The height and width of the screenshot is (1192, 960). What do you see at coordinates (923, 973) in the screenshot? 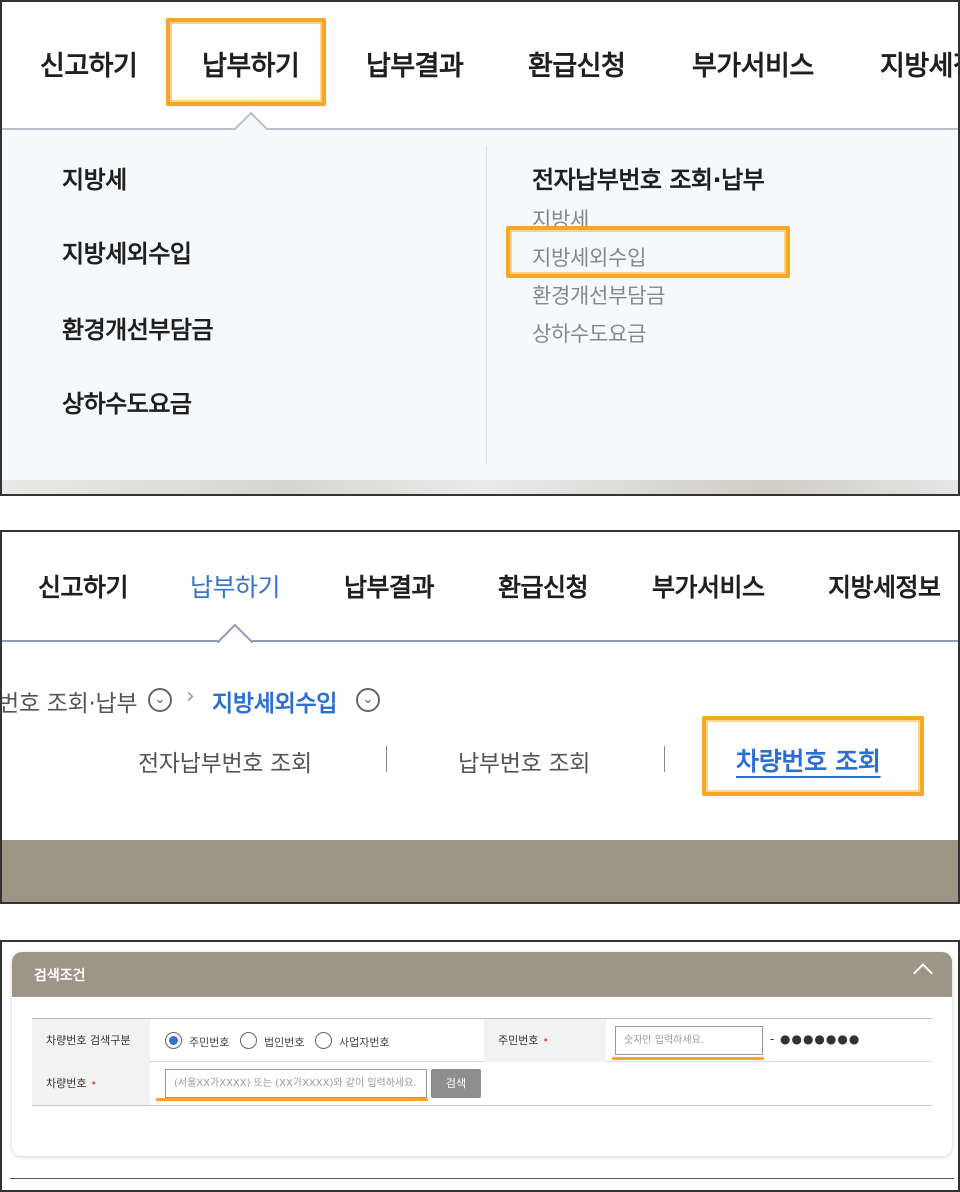
I see `chevron-up-icon` at bounding box center [923, 973].